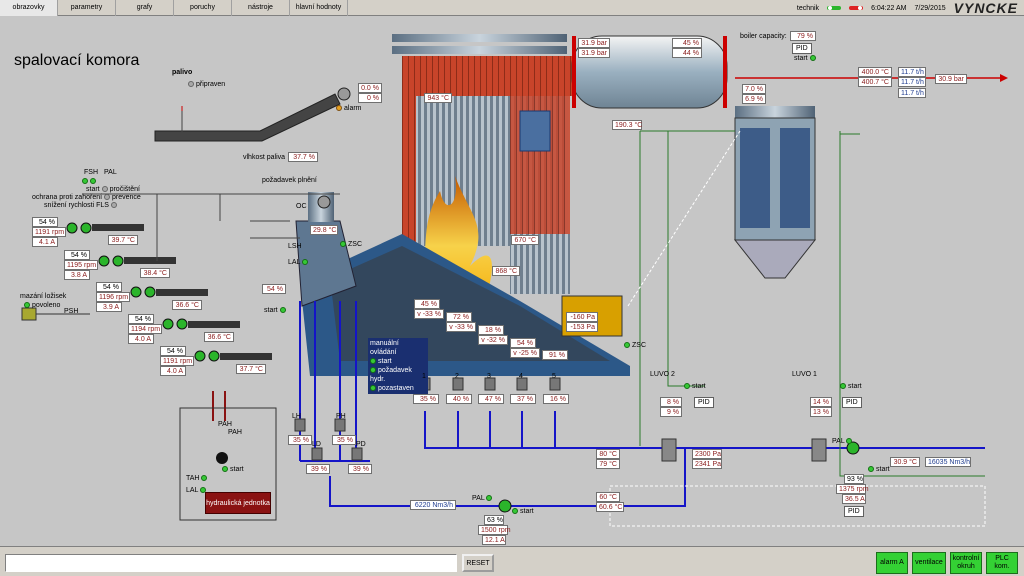 The image size is (1024, 576). Describe the element at coordinates (535, 131) in the screenshot. I see `superheater` at that location.